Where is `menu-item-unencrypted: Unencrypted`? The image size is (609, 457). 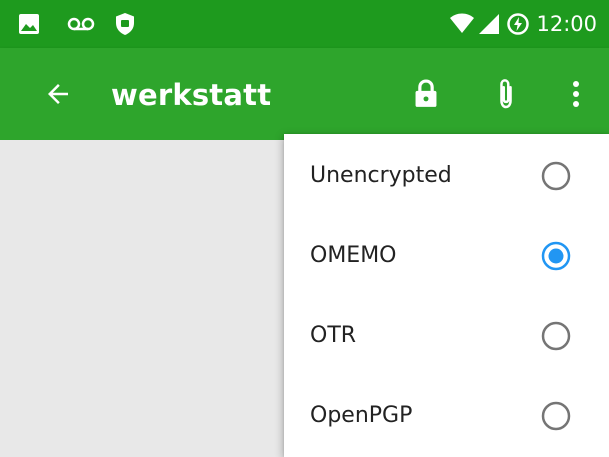
menu-item-unencrypted: Unencrypted is located at coordinates (446, 176).